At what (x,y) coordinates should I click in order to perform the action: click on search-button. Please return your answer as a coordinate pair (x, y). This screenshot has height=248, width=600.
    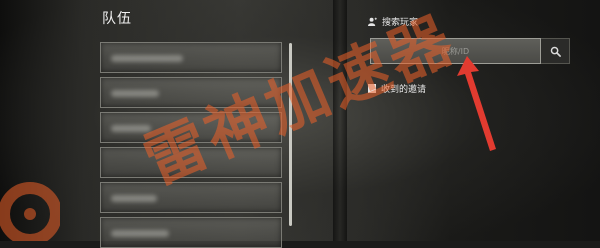
    Looking at the image, I should click on (555, 51).